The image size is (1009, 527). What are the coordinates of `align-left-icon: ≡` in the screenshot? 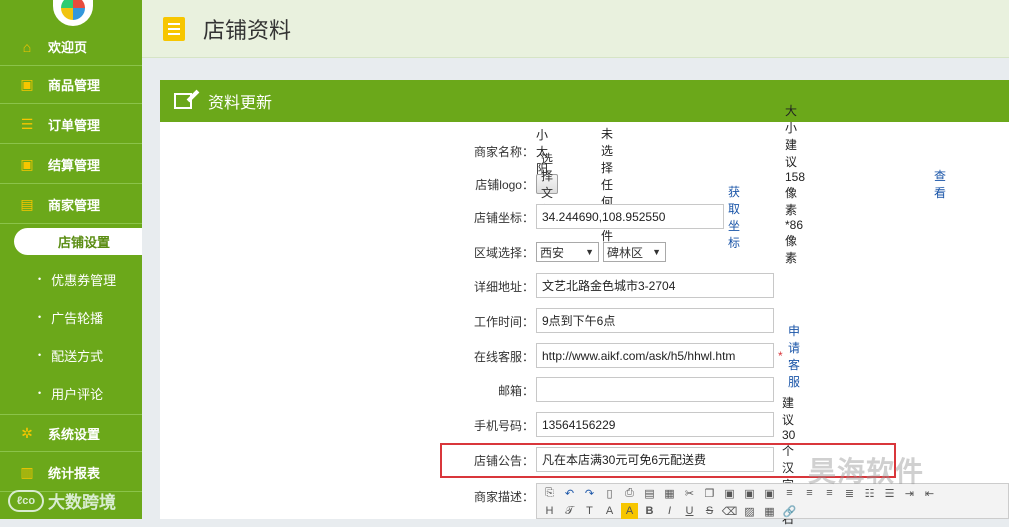 It's located at (789, 493).